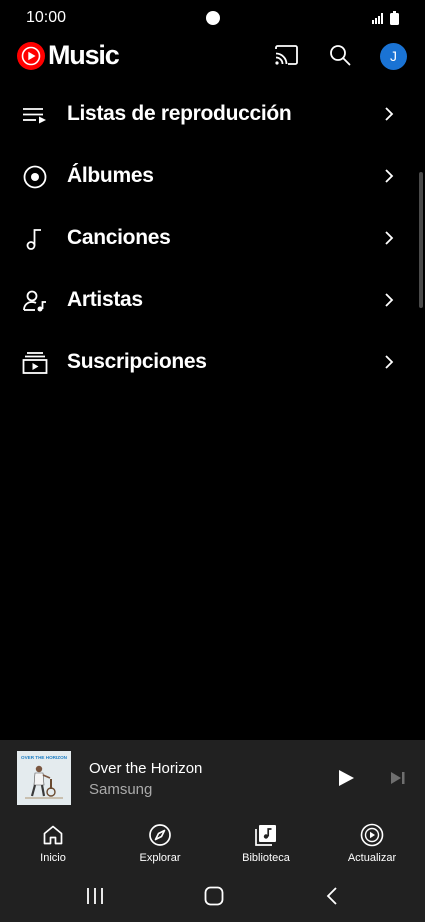  I want to click on nav-label: Inicio, so click(53, 858).